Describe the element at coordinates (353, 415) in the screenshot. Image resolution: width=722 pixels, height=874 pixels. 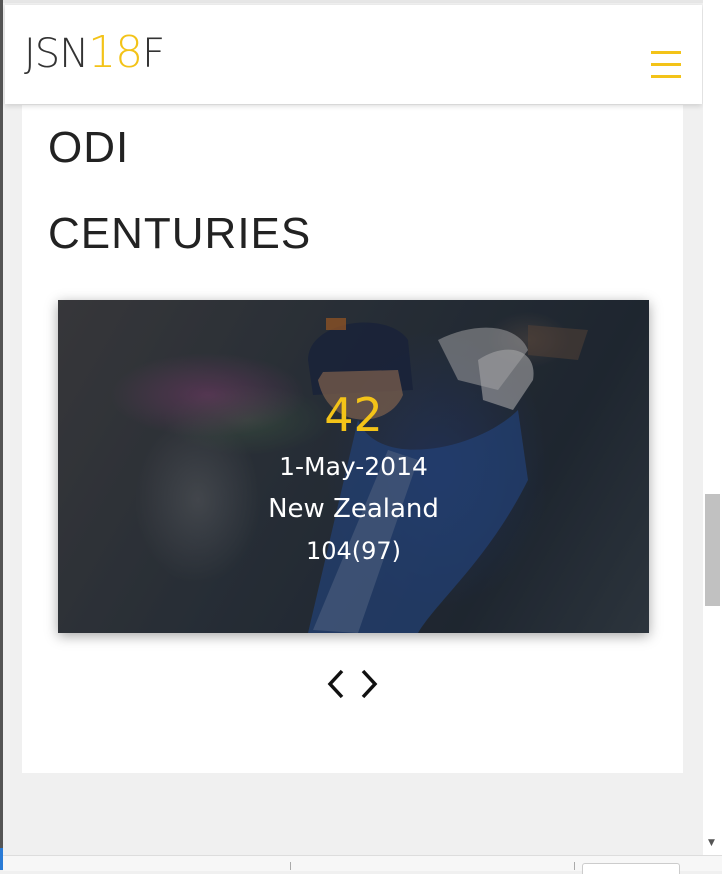
I see `century-number: 42` at that location.